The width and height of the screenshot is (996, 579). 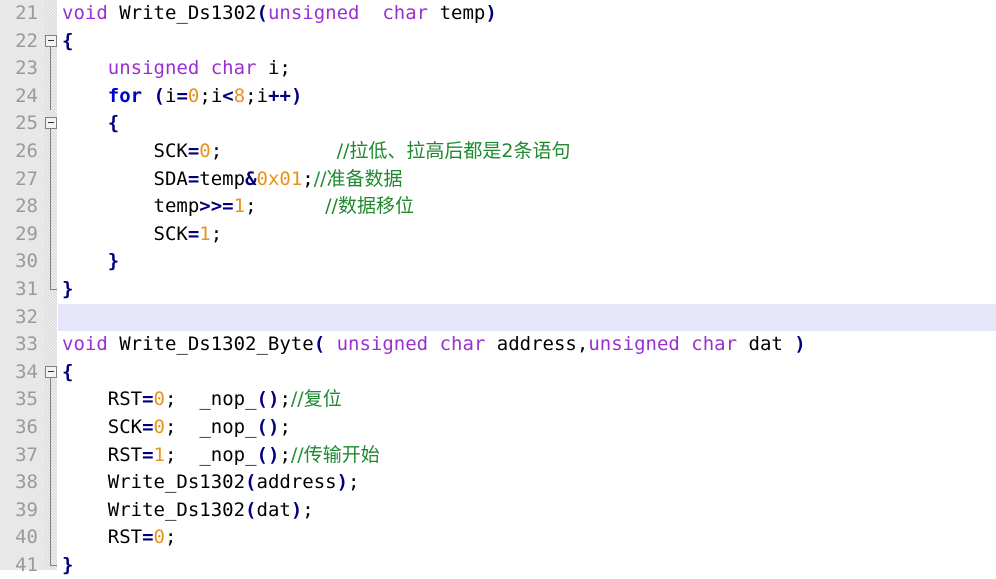 What do you see at coordinates (279, 95) in the screenshot?
I see `token-op: ++` at bounding box center [279, 95].